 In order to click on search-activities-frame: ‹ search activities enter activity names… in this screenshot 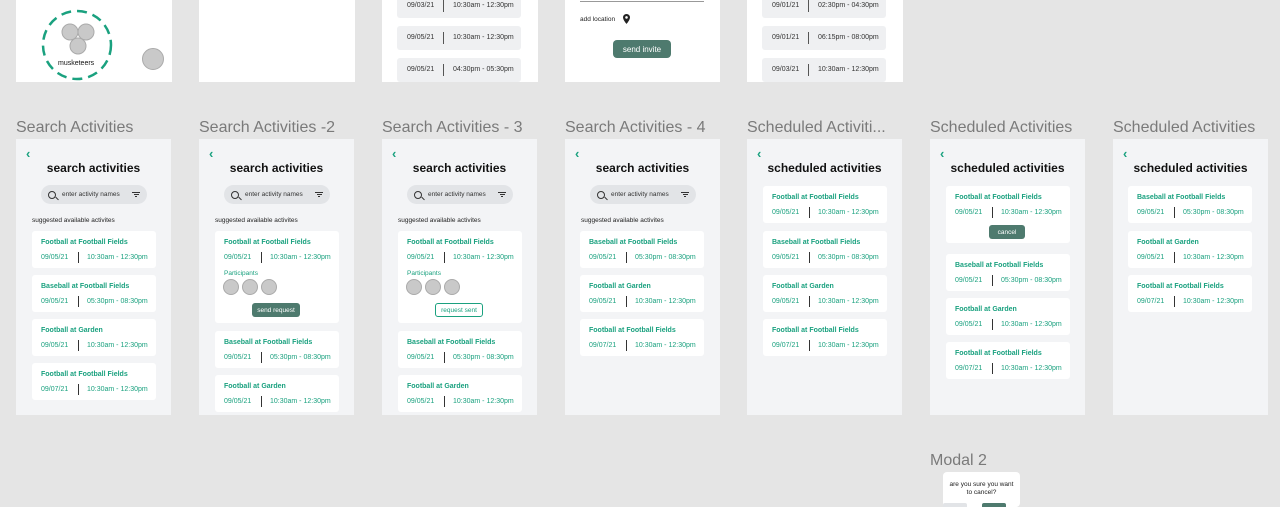, I will do `click(93, 277)`.